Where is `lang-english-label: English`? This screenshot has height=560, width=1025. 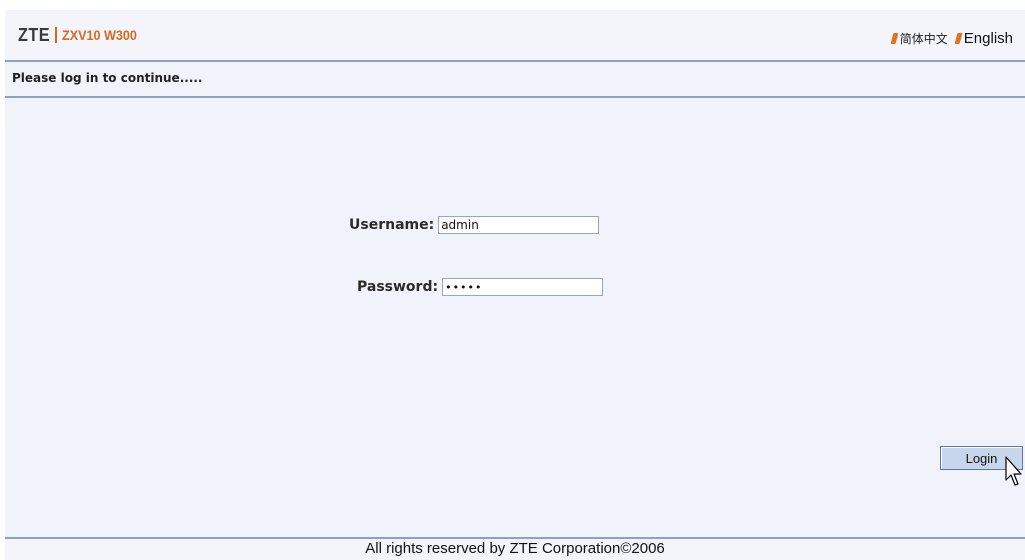
lang-english-label: English is located at coordinates (988, 38).